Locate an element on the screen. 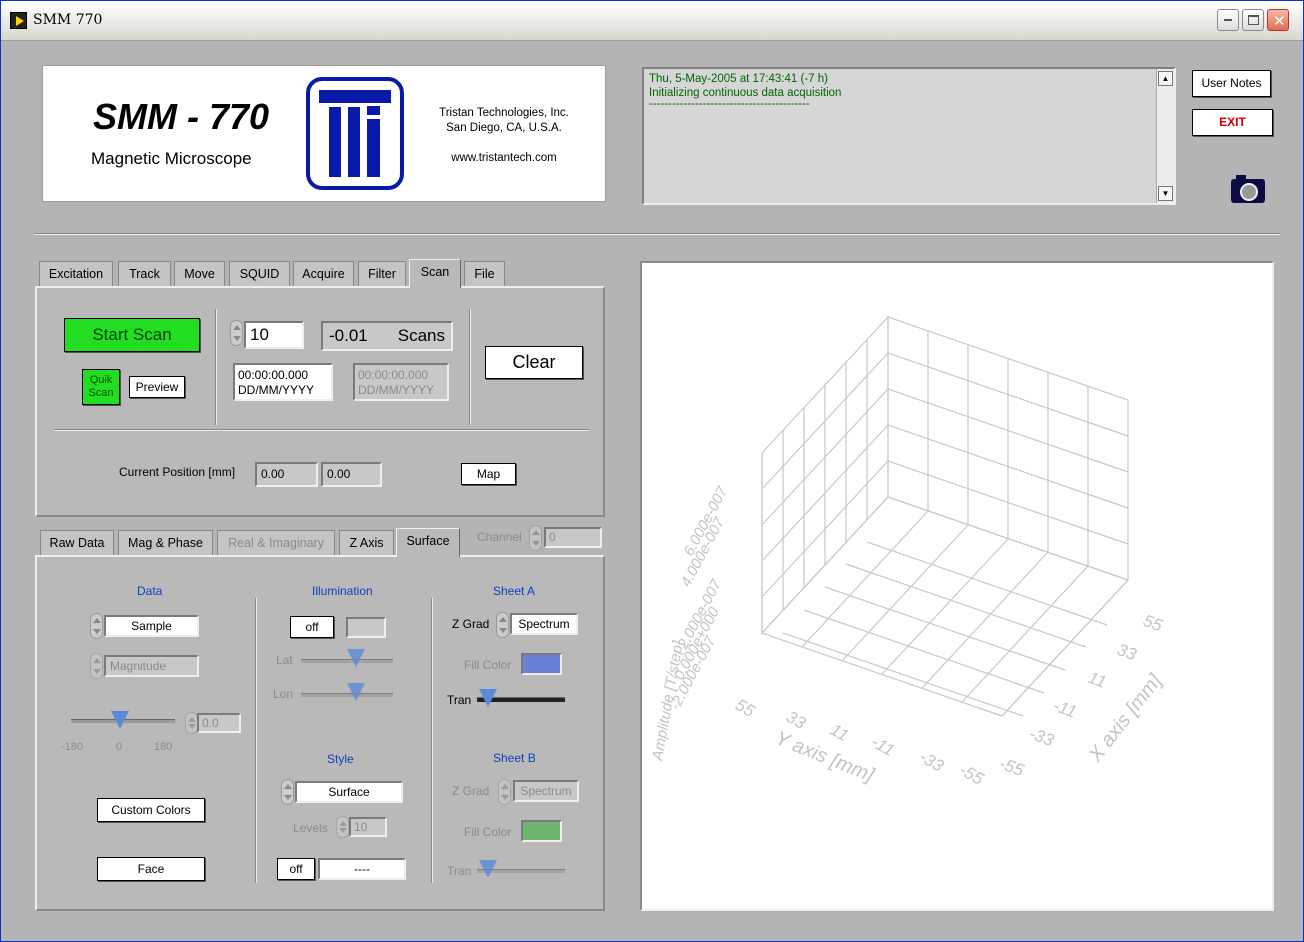 This screenshot has height=942, width=1304. data-source-stepper is located at coordinates (96, 626).